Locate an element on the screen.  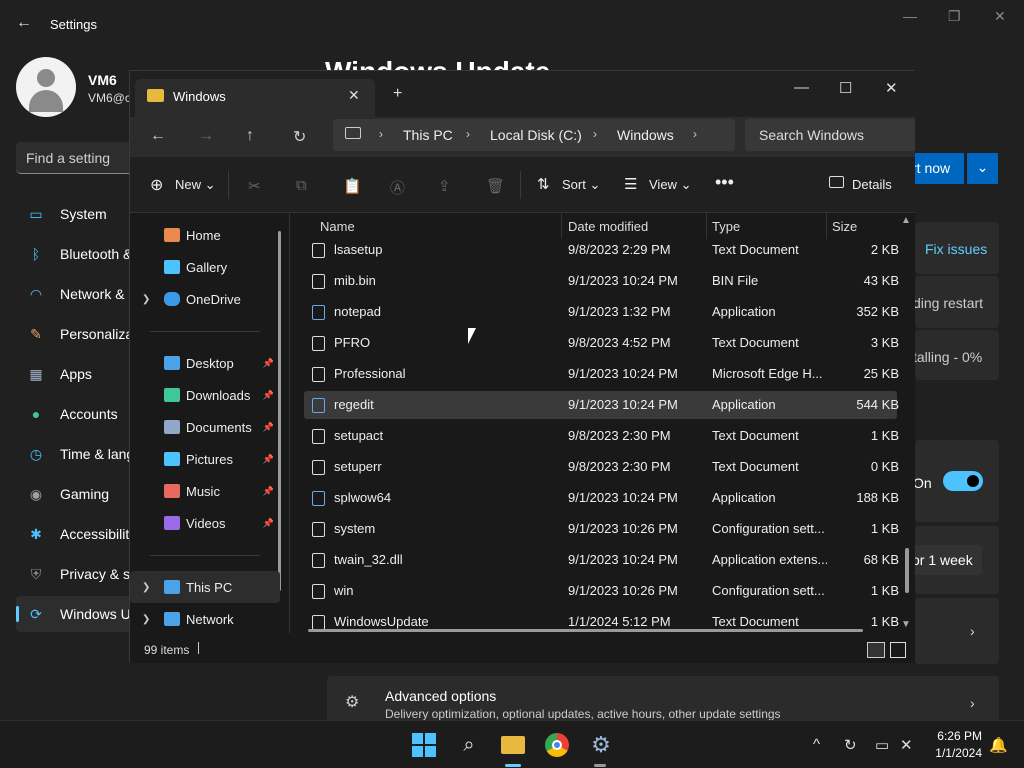
chevron-up-icon: ^ is located at coordinates (816, 744).